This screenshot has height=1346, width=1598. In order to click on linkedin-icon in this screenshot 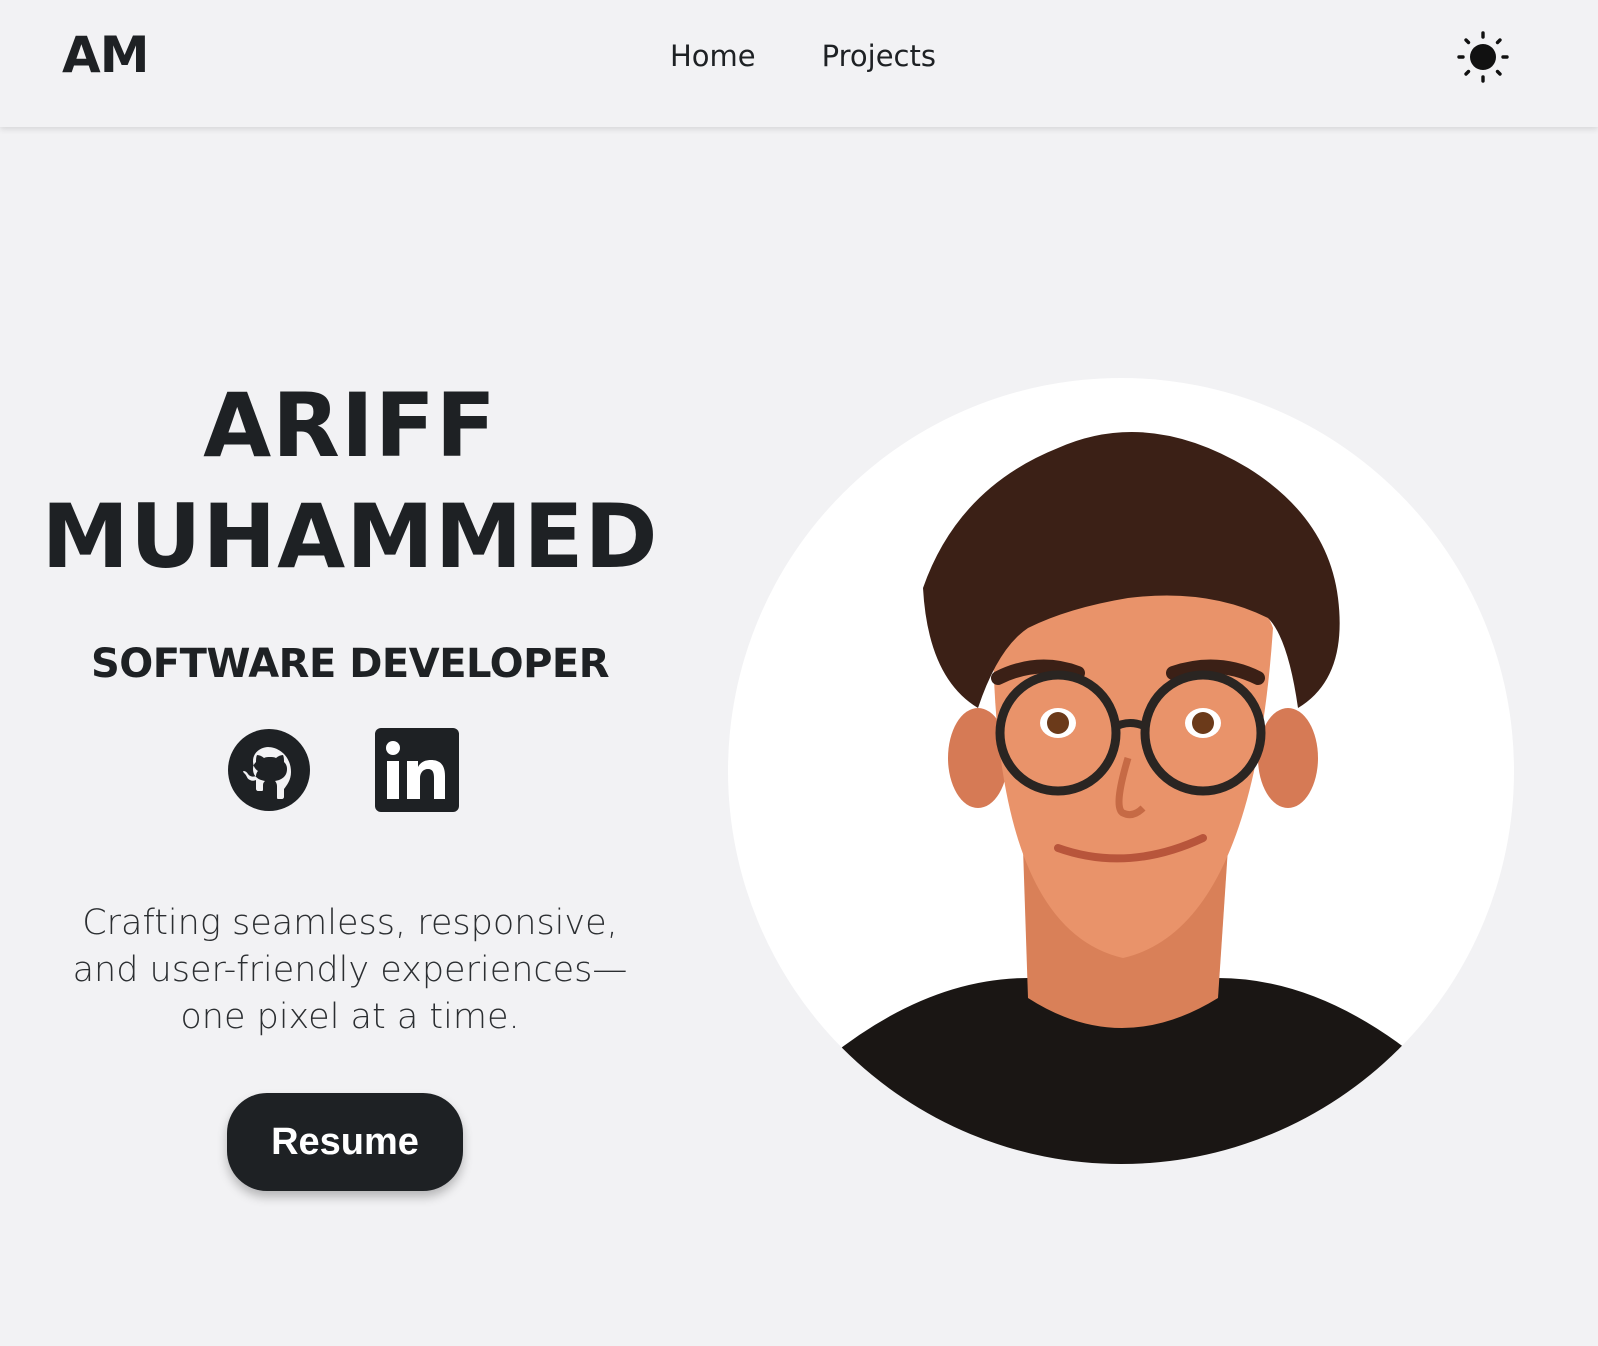, I will do `click(417, 770)`.